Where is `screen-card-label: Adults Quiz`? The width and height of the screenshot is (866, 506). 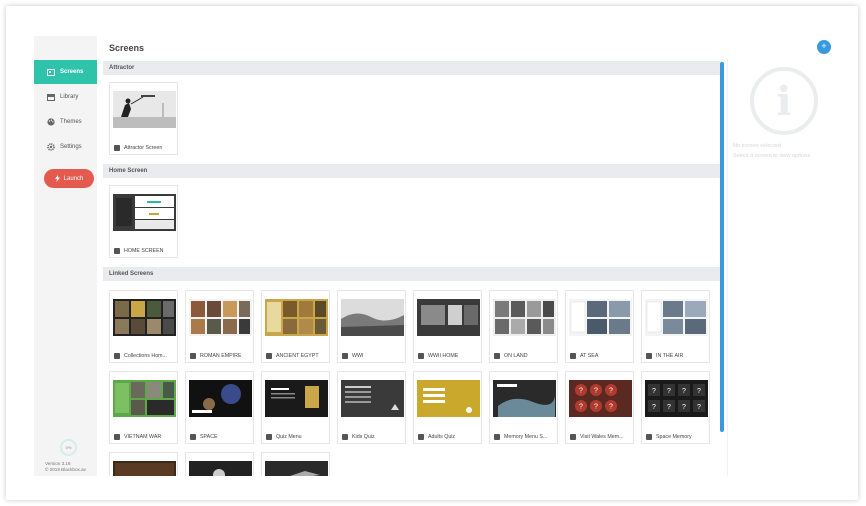 screen-card-label: Adults Quiz is located at coordinates (442, 437).